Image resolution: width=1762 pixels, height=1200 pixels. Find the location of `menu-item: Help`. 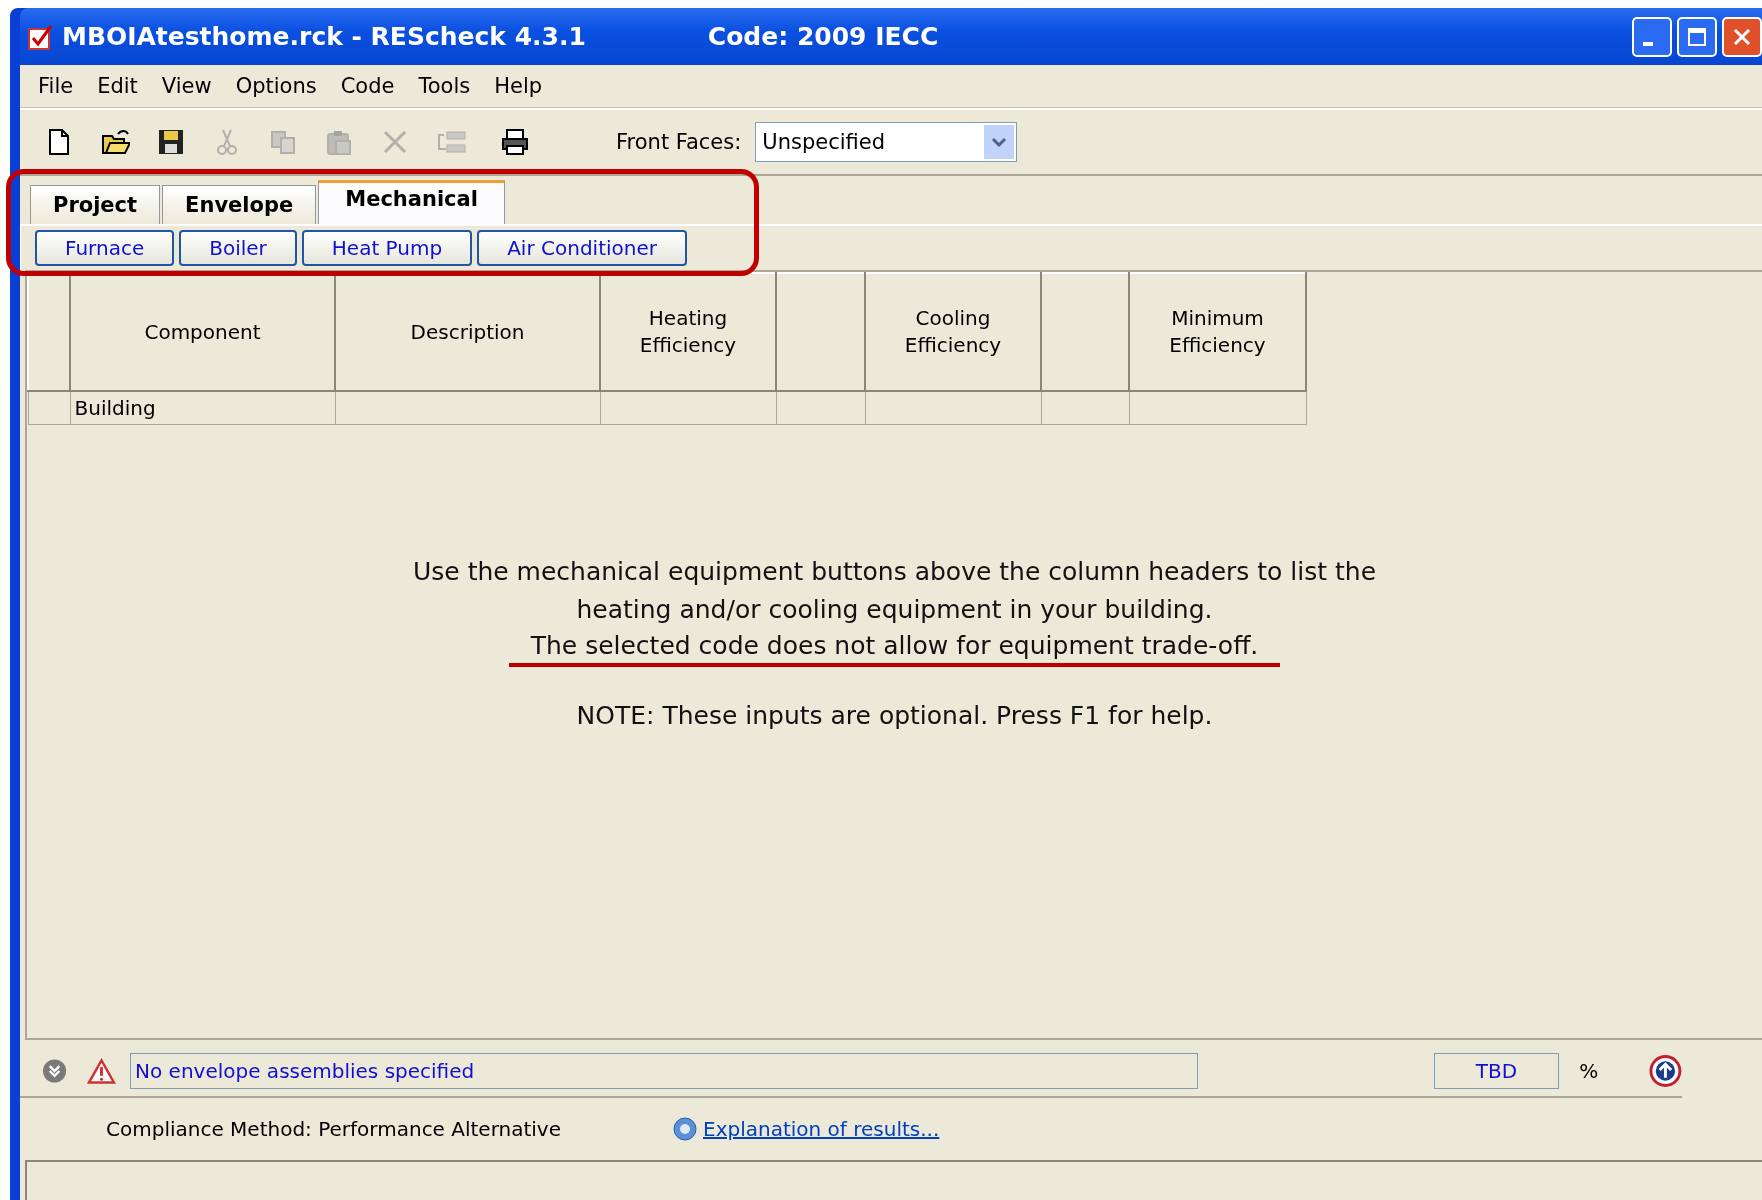

menu-item: Help is located at coordinates (518, 86).